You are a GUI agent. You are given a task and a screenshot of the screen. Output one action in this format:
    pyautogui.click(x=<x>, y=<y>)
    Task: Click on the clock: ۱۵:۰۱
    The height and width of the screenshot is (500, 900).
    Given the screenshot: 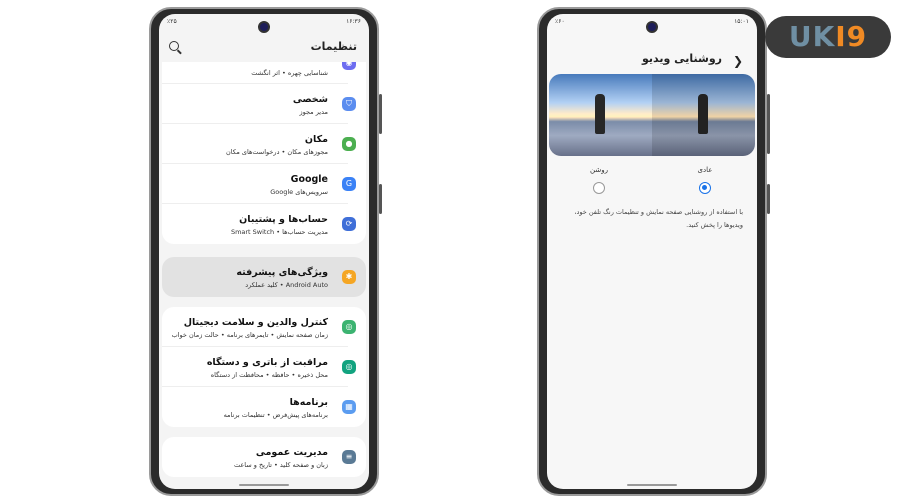 What is the action you would take?
    pyautogui.click(x=741, y=21)
    